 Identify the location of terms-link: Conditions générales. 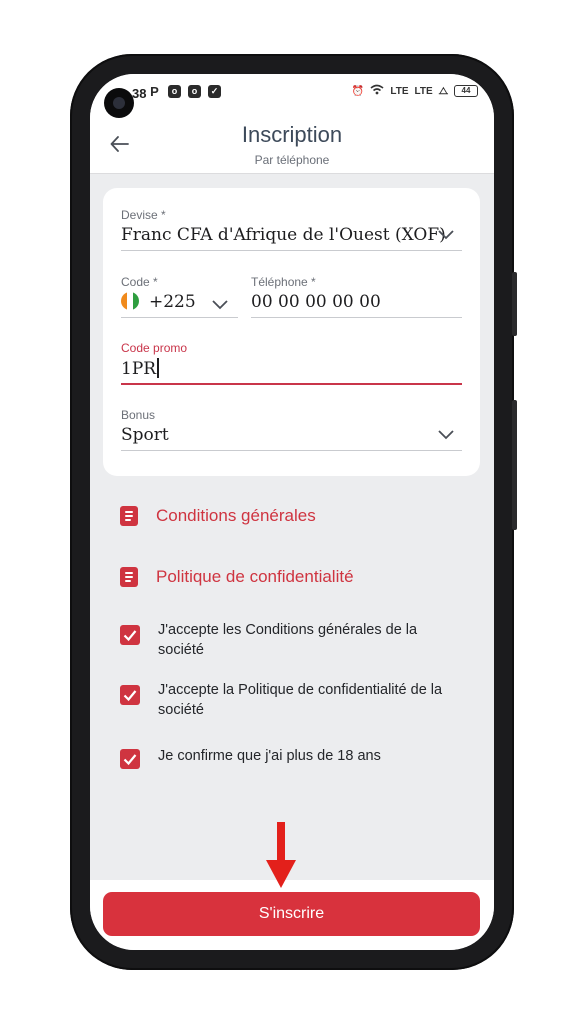
(218, 516).